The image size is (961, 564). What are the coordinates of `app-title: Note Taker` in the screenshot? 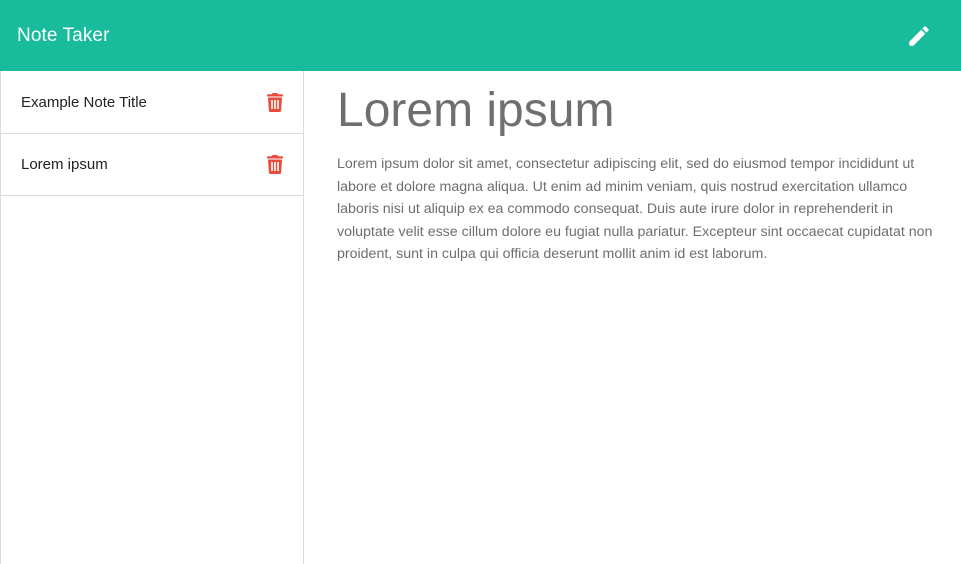 It's located at (63, 36).